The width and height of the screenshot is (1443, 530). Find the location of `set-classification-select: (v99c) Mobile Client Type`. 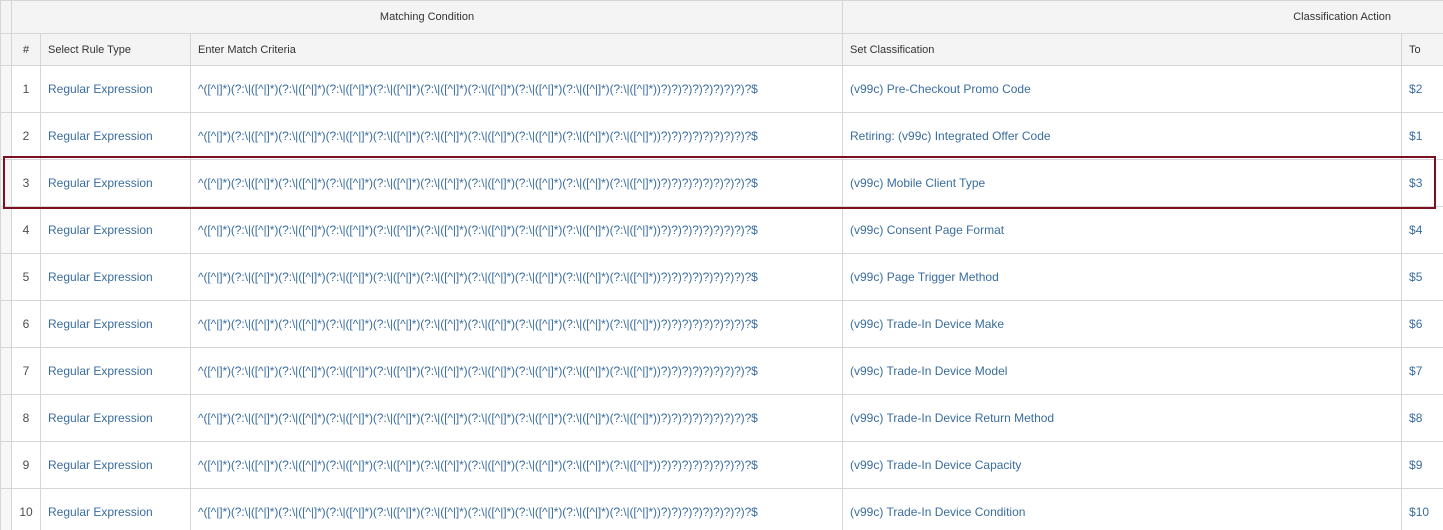

set-classification-select: (v99c) Mobile Client Type is located at coordinates (1122, 183).